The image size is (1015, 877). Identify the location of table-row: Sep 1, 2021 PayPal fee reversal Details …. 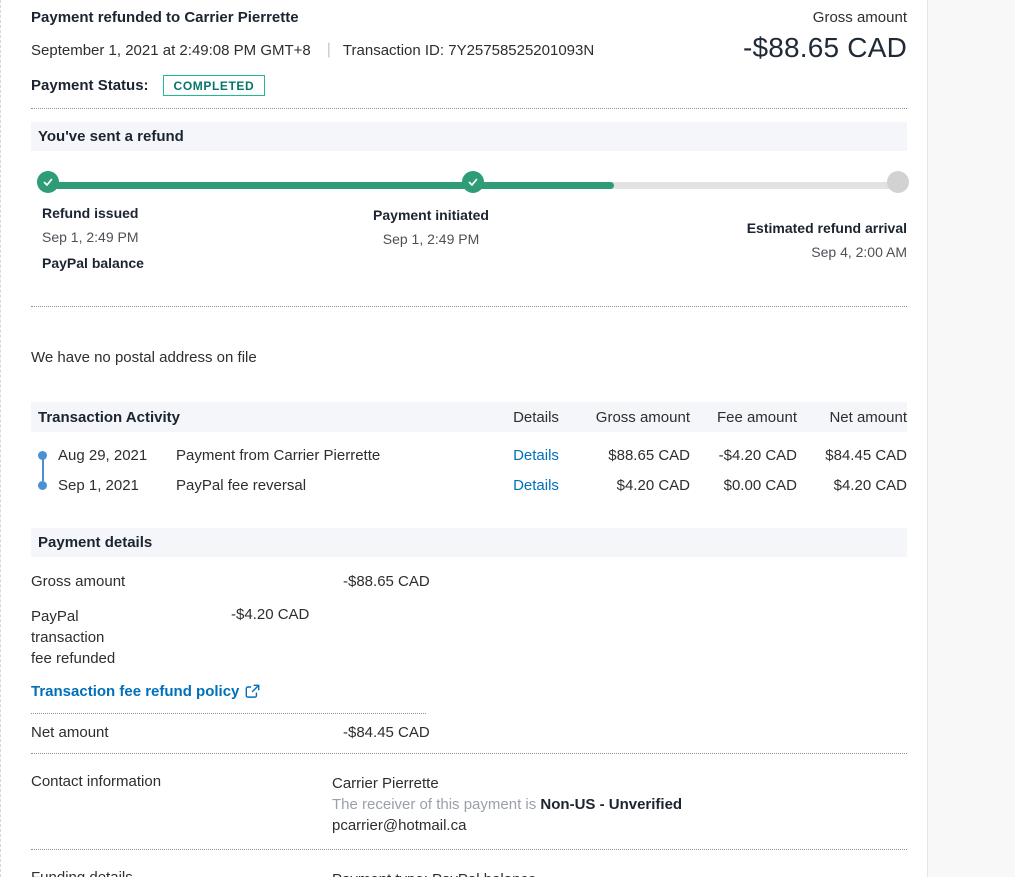
(469, 485).